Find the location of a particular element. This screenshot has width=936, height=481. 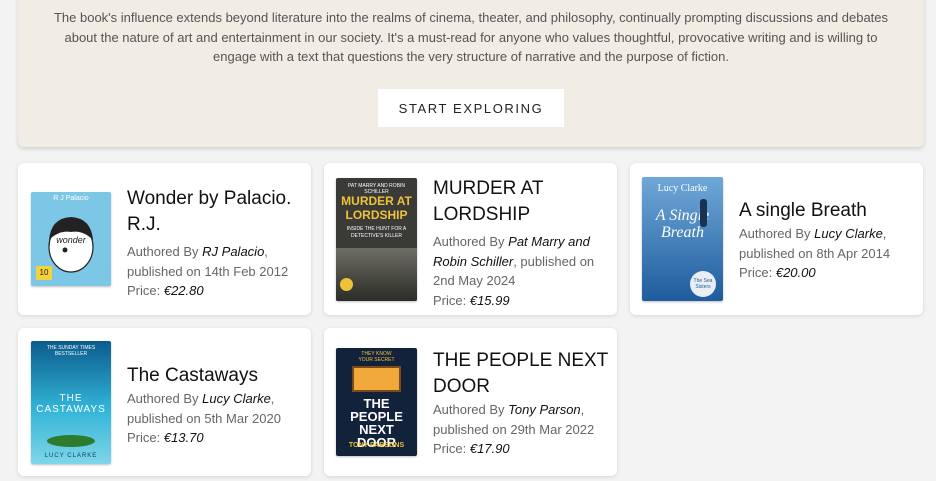

cover-title-text: wonder is located at coordinates (71, 240).